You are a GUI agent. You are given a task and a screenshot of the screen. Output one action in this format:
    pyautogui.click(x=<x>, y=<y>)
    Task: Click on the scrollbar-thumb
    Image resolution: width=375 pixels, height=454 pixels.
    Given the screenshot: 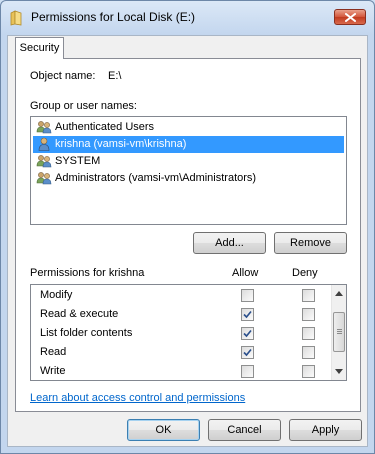 What is the action you would take?
    pyautogui.click(x=339, y=332)
    